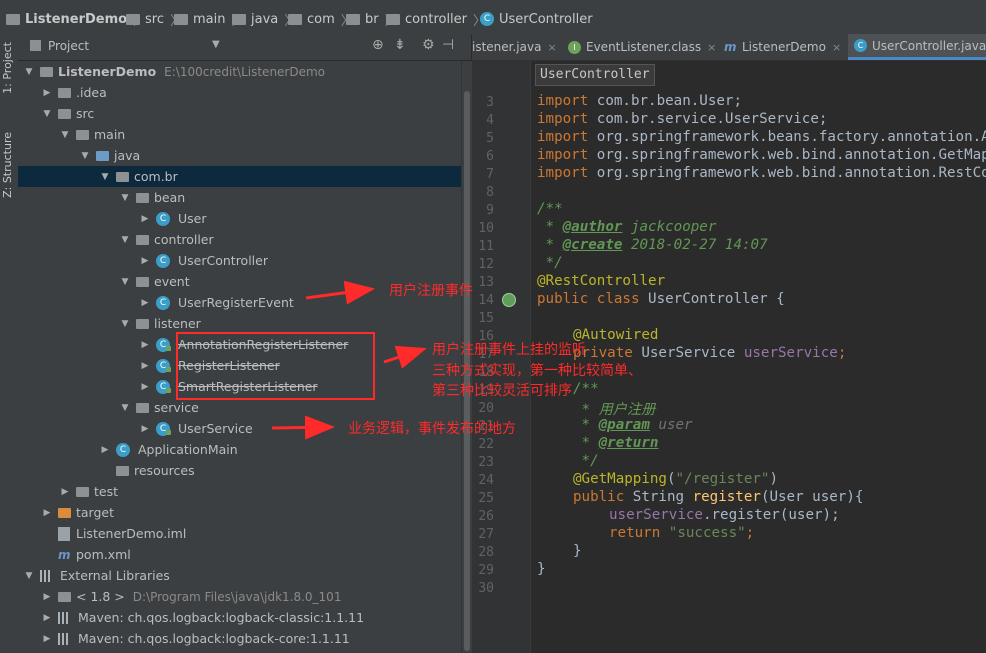 The height and width of the screenshot is (653, 986). What do you see at coordinates (349, 360) in the screenshot?
I see `annotation-arrows` at bounding box center [349, 360].